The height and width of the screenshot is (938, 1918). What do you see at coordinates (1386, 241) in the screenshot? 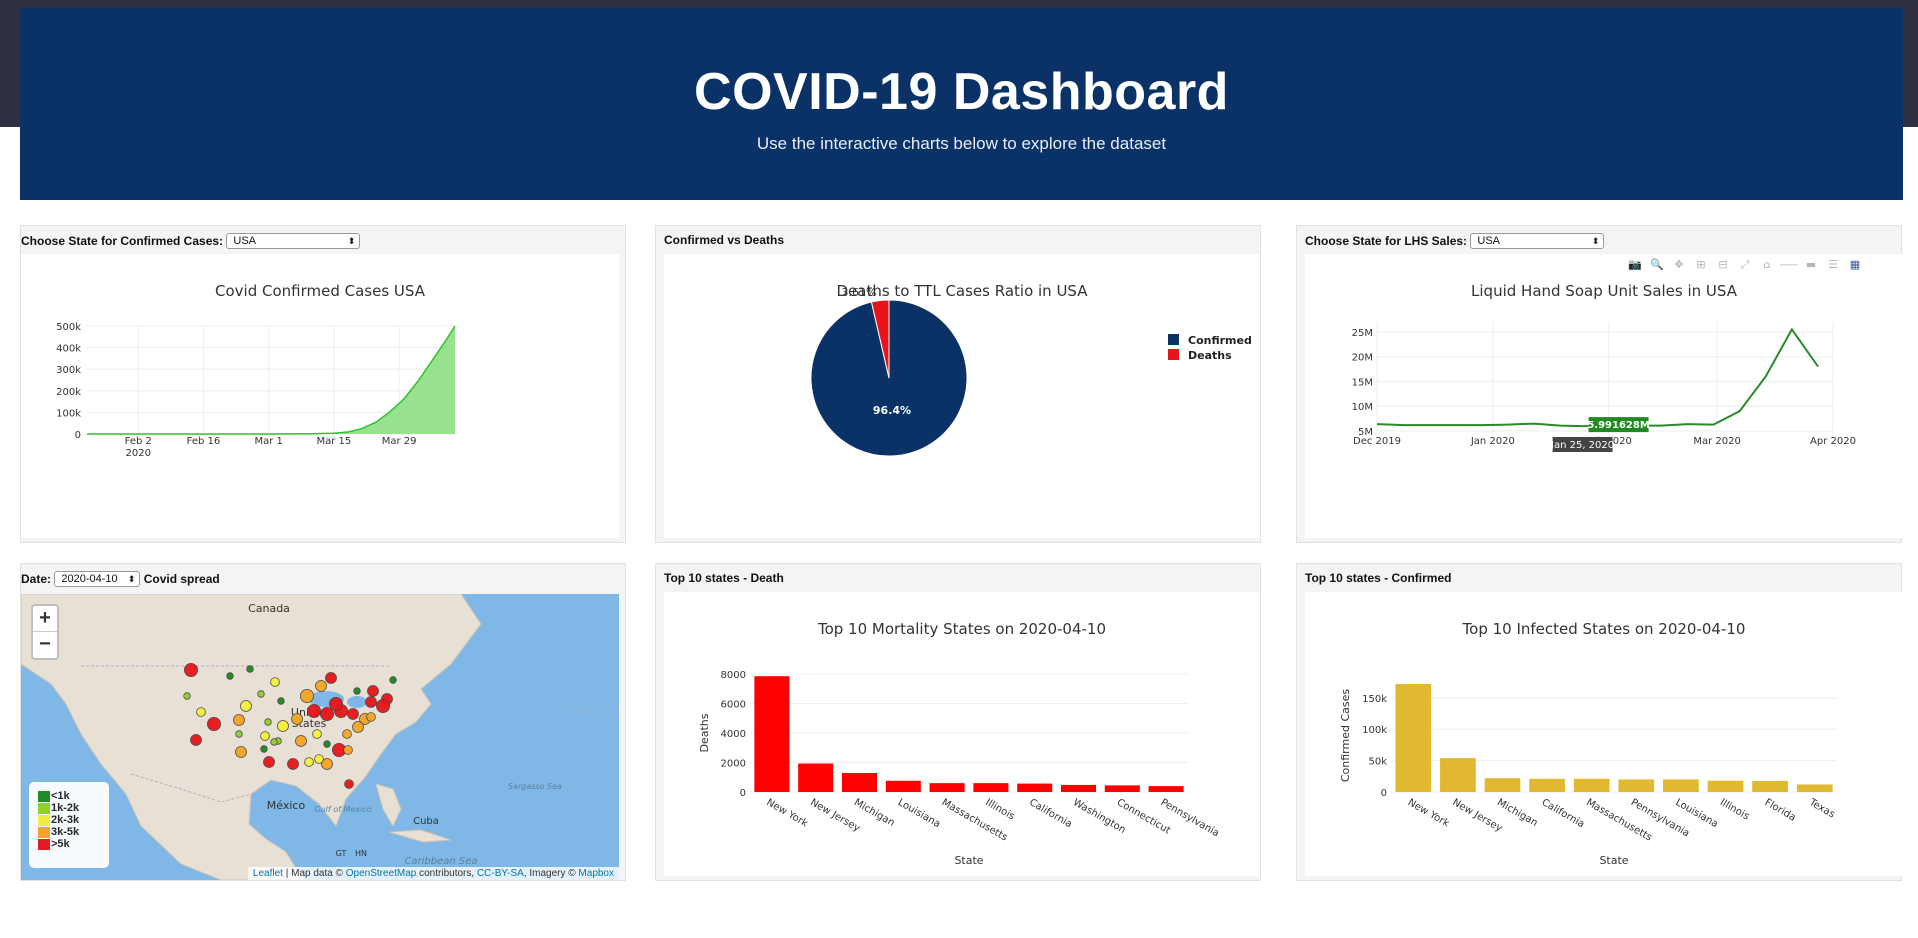
I see `state-select-label: Choose State for LHS Sales:` at bounding box center [1386, 241].